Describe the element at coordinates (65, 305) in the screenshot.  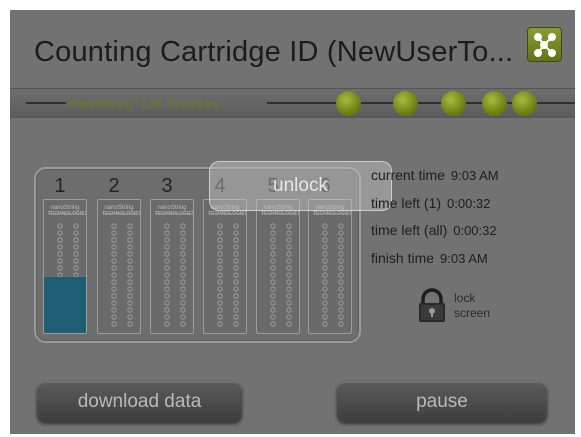
I see `lane-progress-fill` at that location.